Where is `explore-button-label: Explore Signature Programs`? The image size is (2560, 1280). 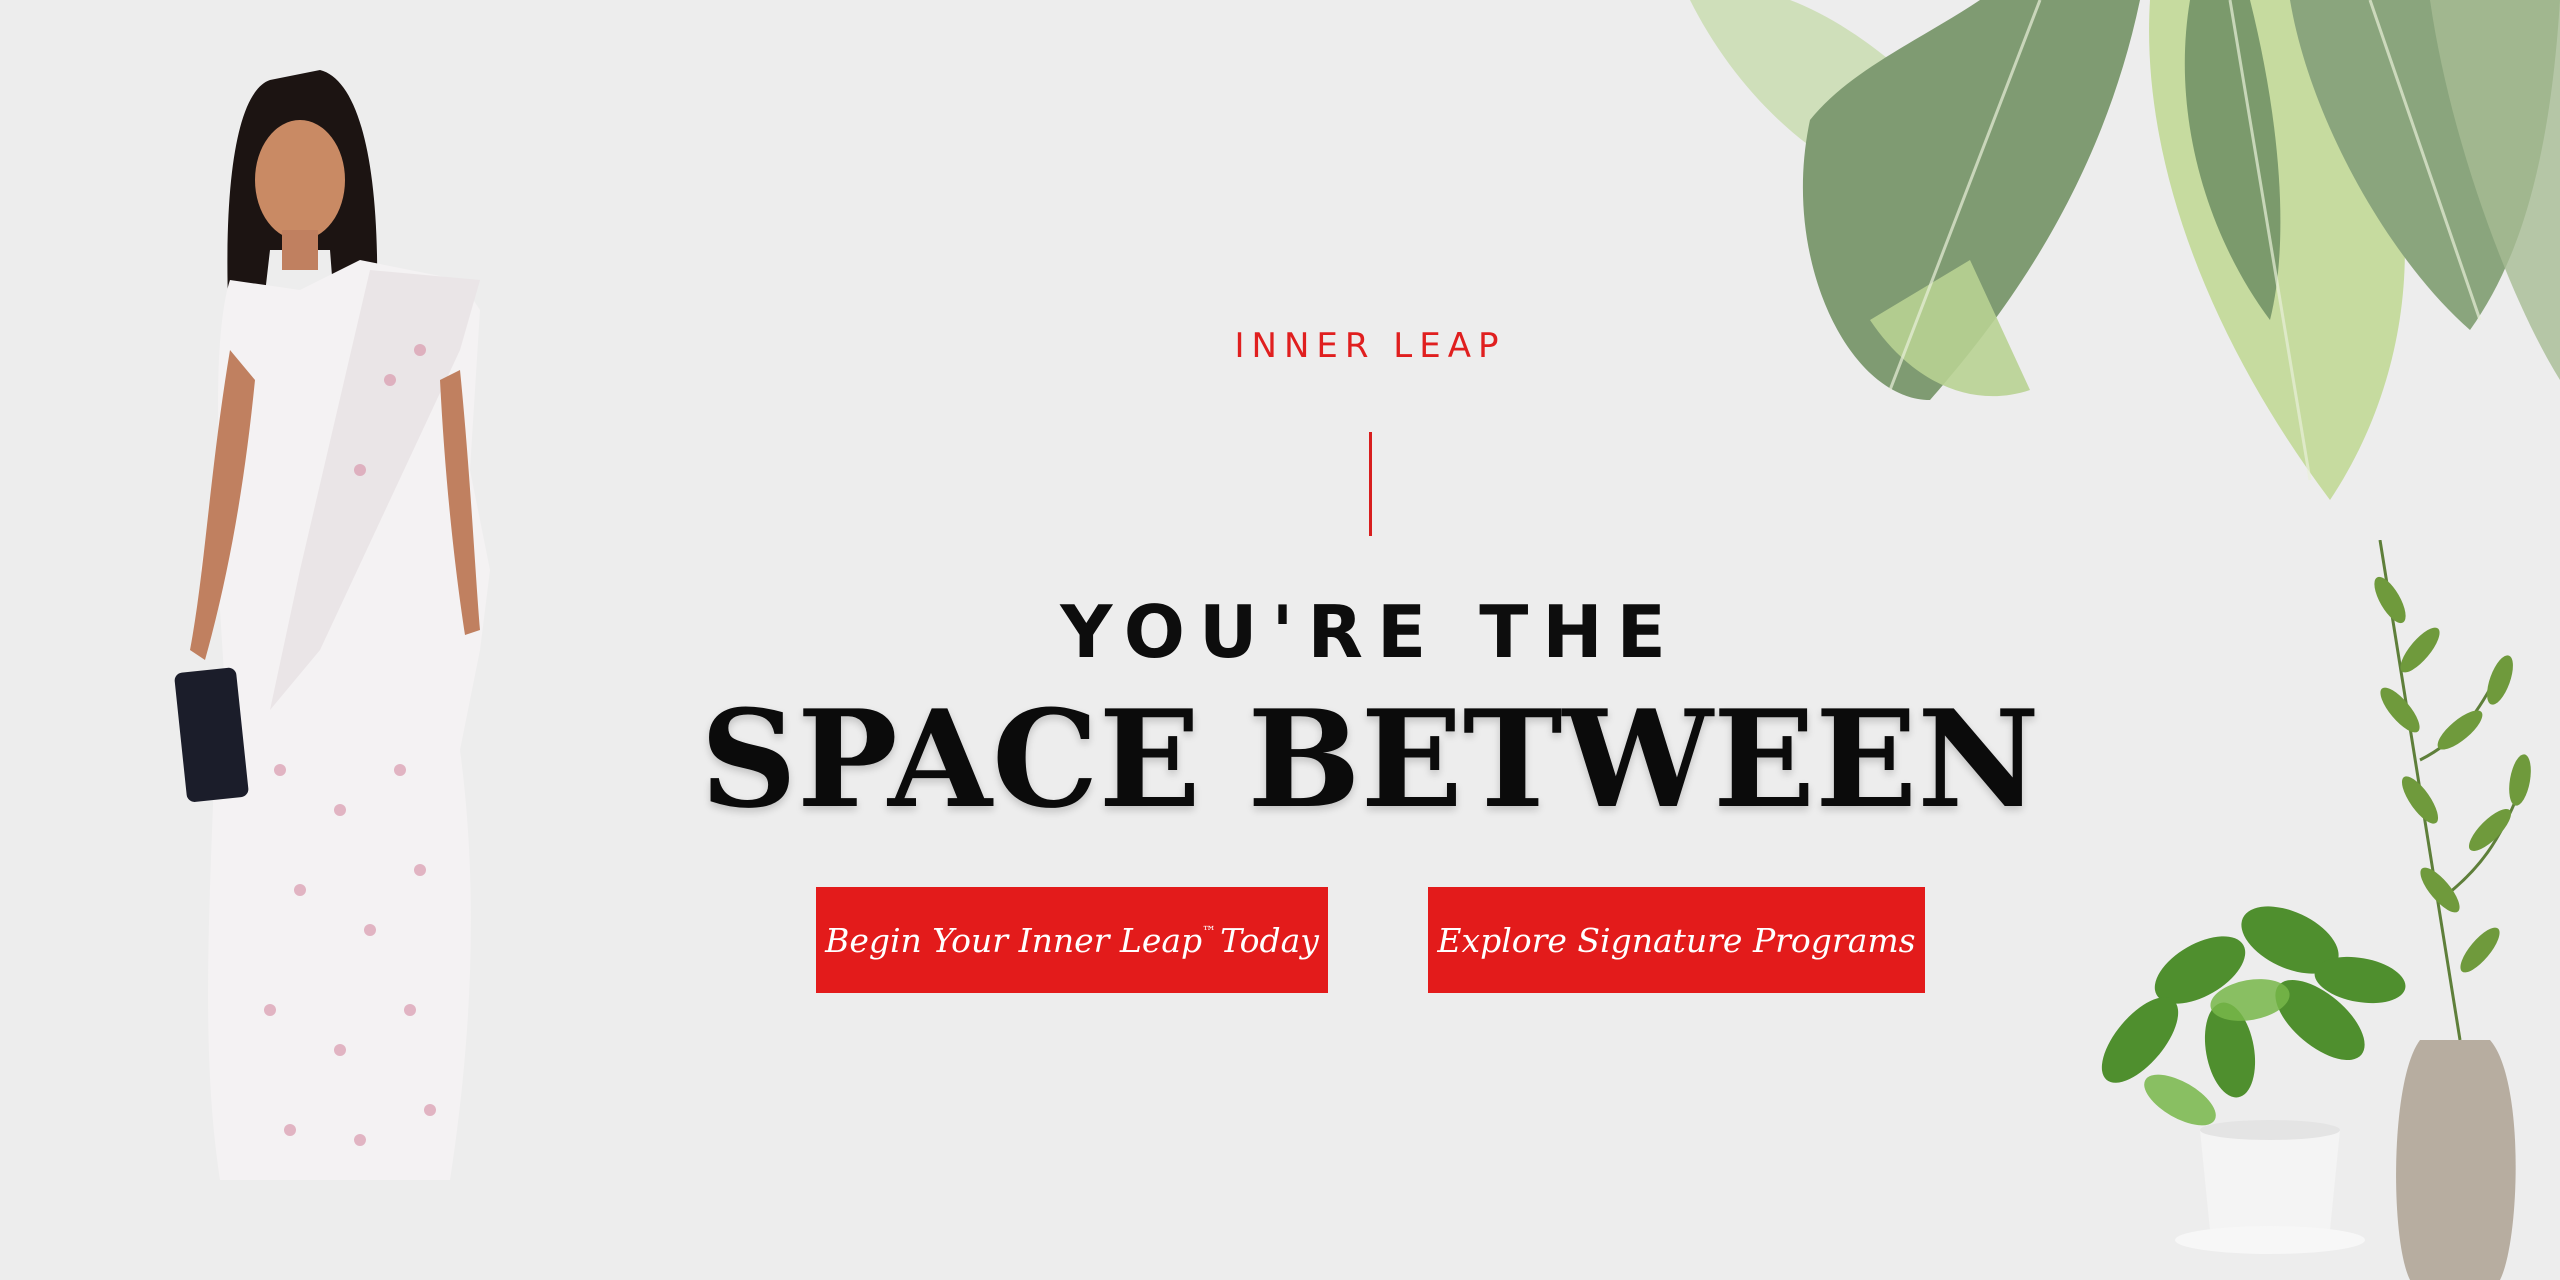
explore-button-label: Explore Signature Programs is located at coordinates (1676, 940).